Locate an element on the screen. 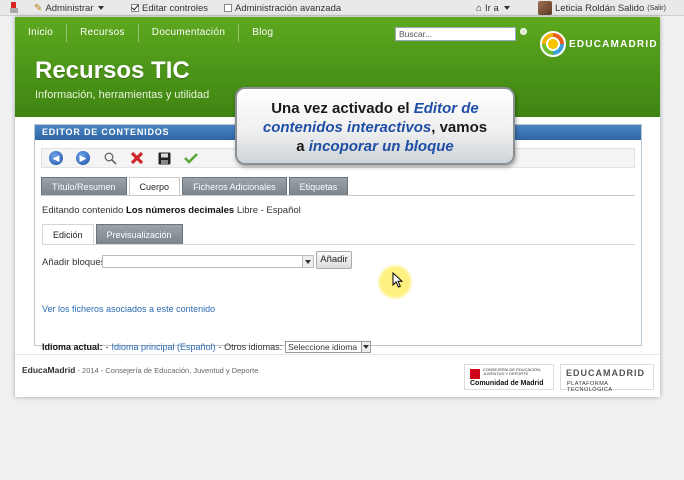 The height and width of the screenshot is (480, 684). site-title: Recursos TIC is located at coordinates (112, 70).